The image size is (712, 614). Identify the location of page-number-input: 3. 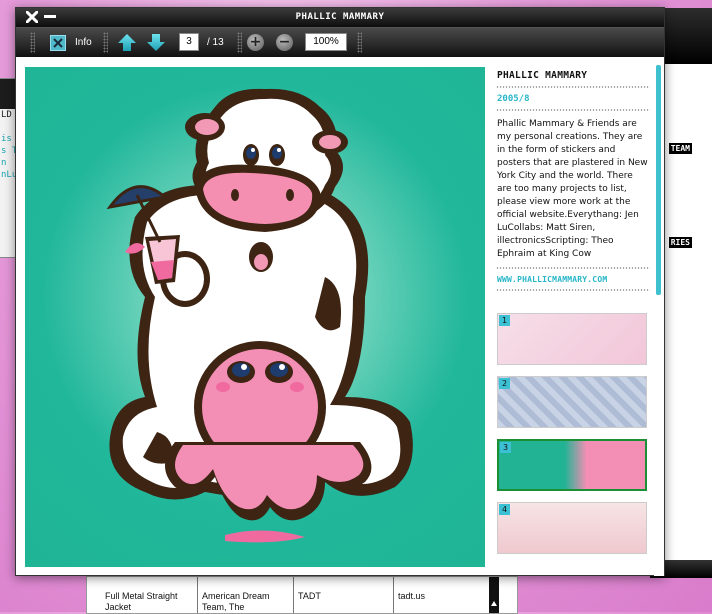
(189, 42).